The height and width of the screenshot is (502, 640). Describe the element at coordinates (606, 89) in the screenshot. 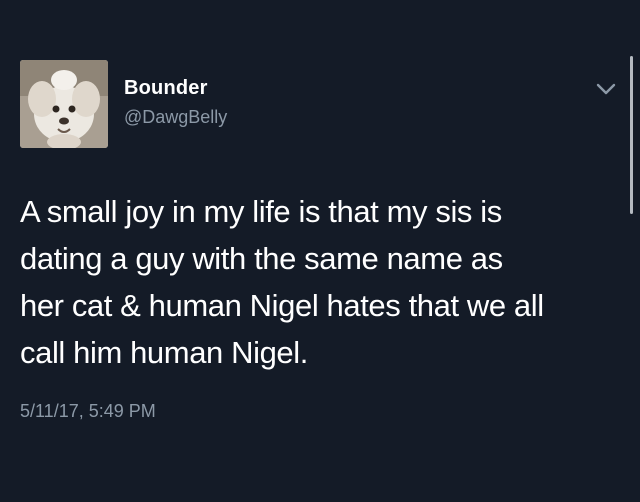

I see `chevron-down-icon` at that location.